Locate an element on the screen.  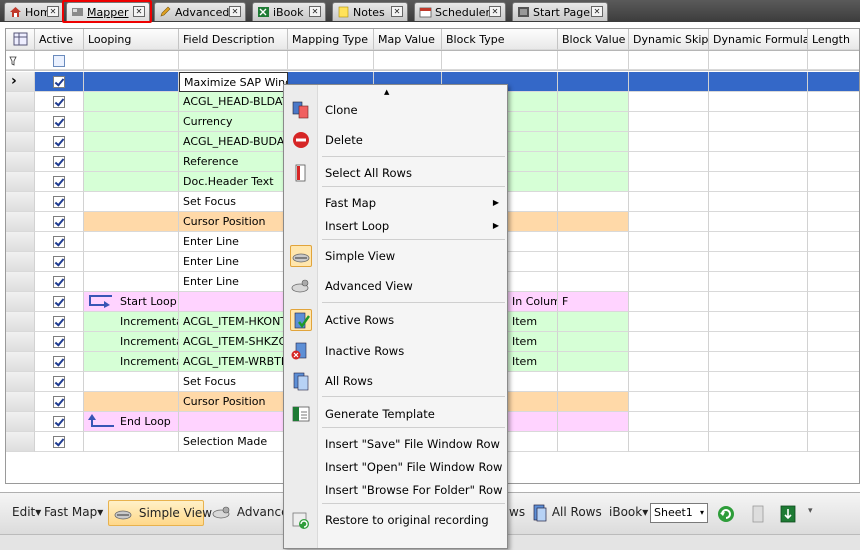
field-description-cell: ACGL_HEAD-BUDAT is located at coordinates (233, 142).